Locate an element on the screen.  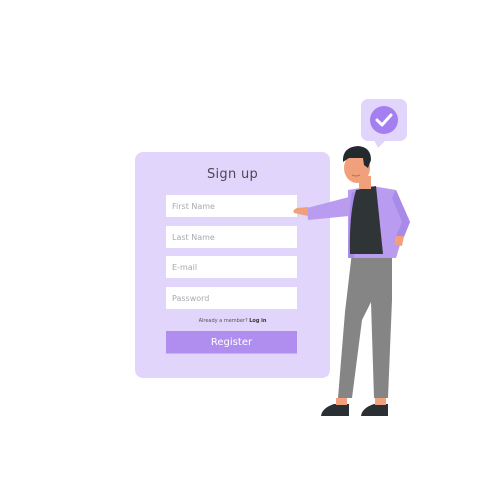
head is located at coordinates (356, 167).